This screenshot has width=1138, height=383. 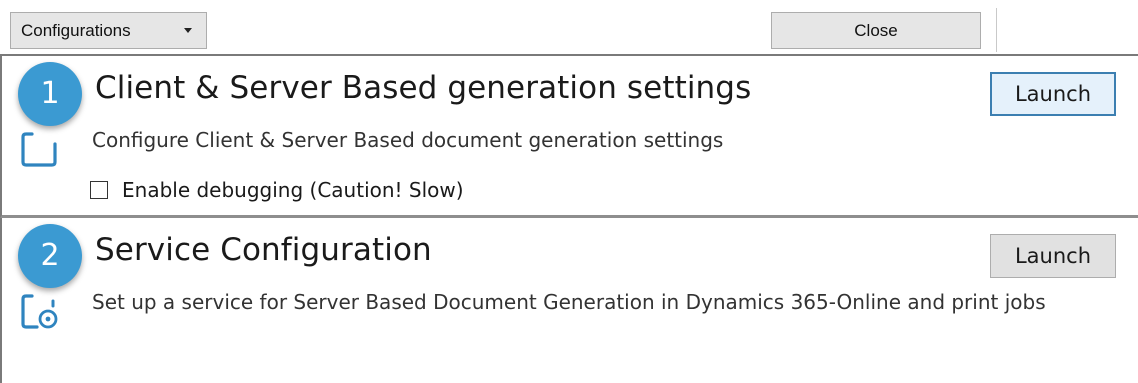 I want to click on panel-title: Service Configuration, so click(x=263, y=250).